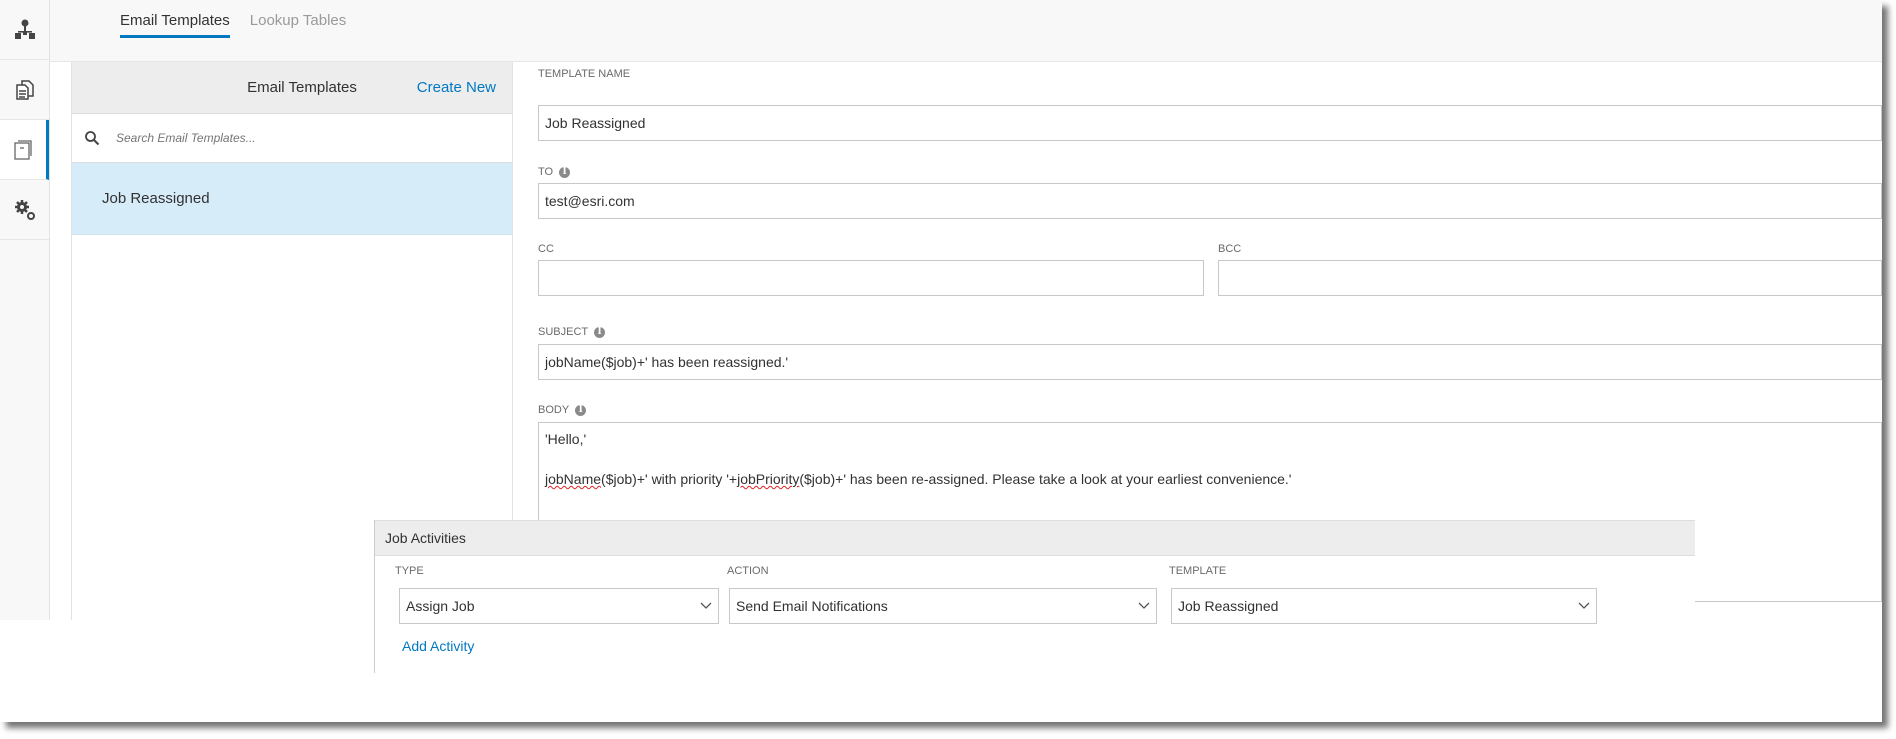 This screenshot has height=739, width=1896. What do you see at coordinates (748, 571) in the screenshot?
I see `action-label: ACTION` at bounding box center [748, 571].